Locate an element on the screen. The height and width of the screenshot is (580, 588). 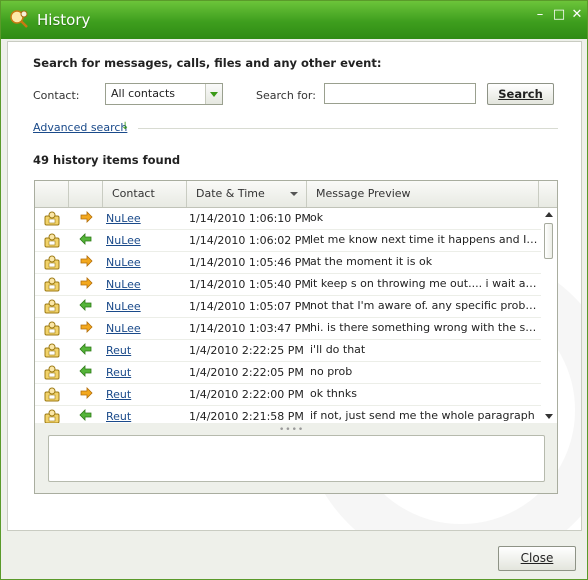
contact-select: All contacts is located at coordinates (164, 94).